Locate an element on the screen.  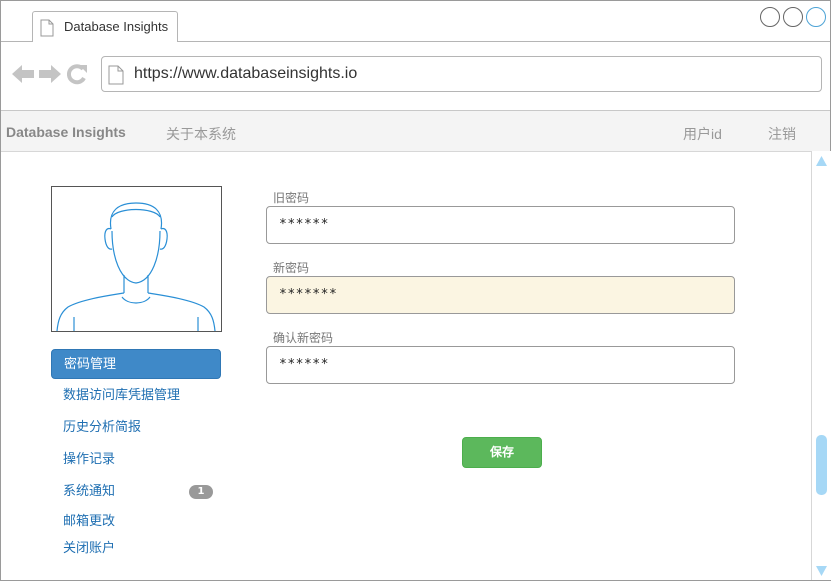
scroll-down-arrow-icon is located at coordinates (821, 571).